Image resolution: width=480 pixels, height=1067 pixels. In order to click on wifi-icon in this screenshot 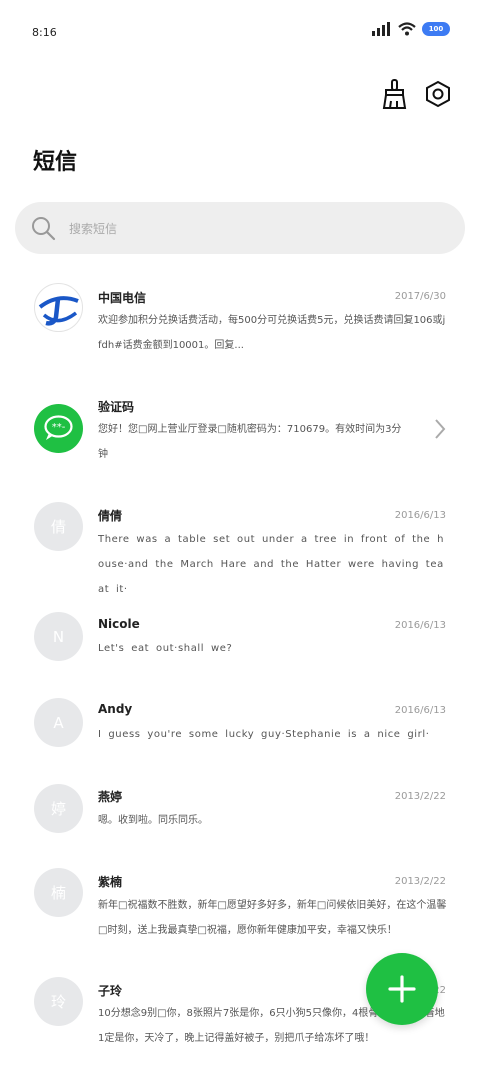, I will do `click(407, 29)`.